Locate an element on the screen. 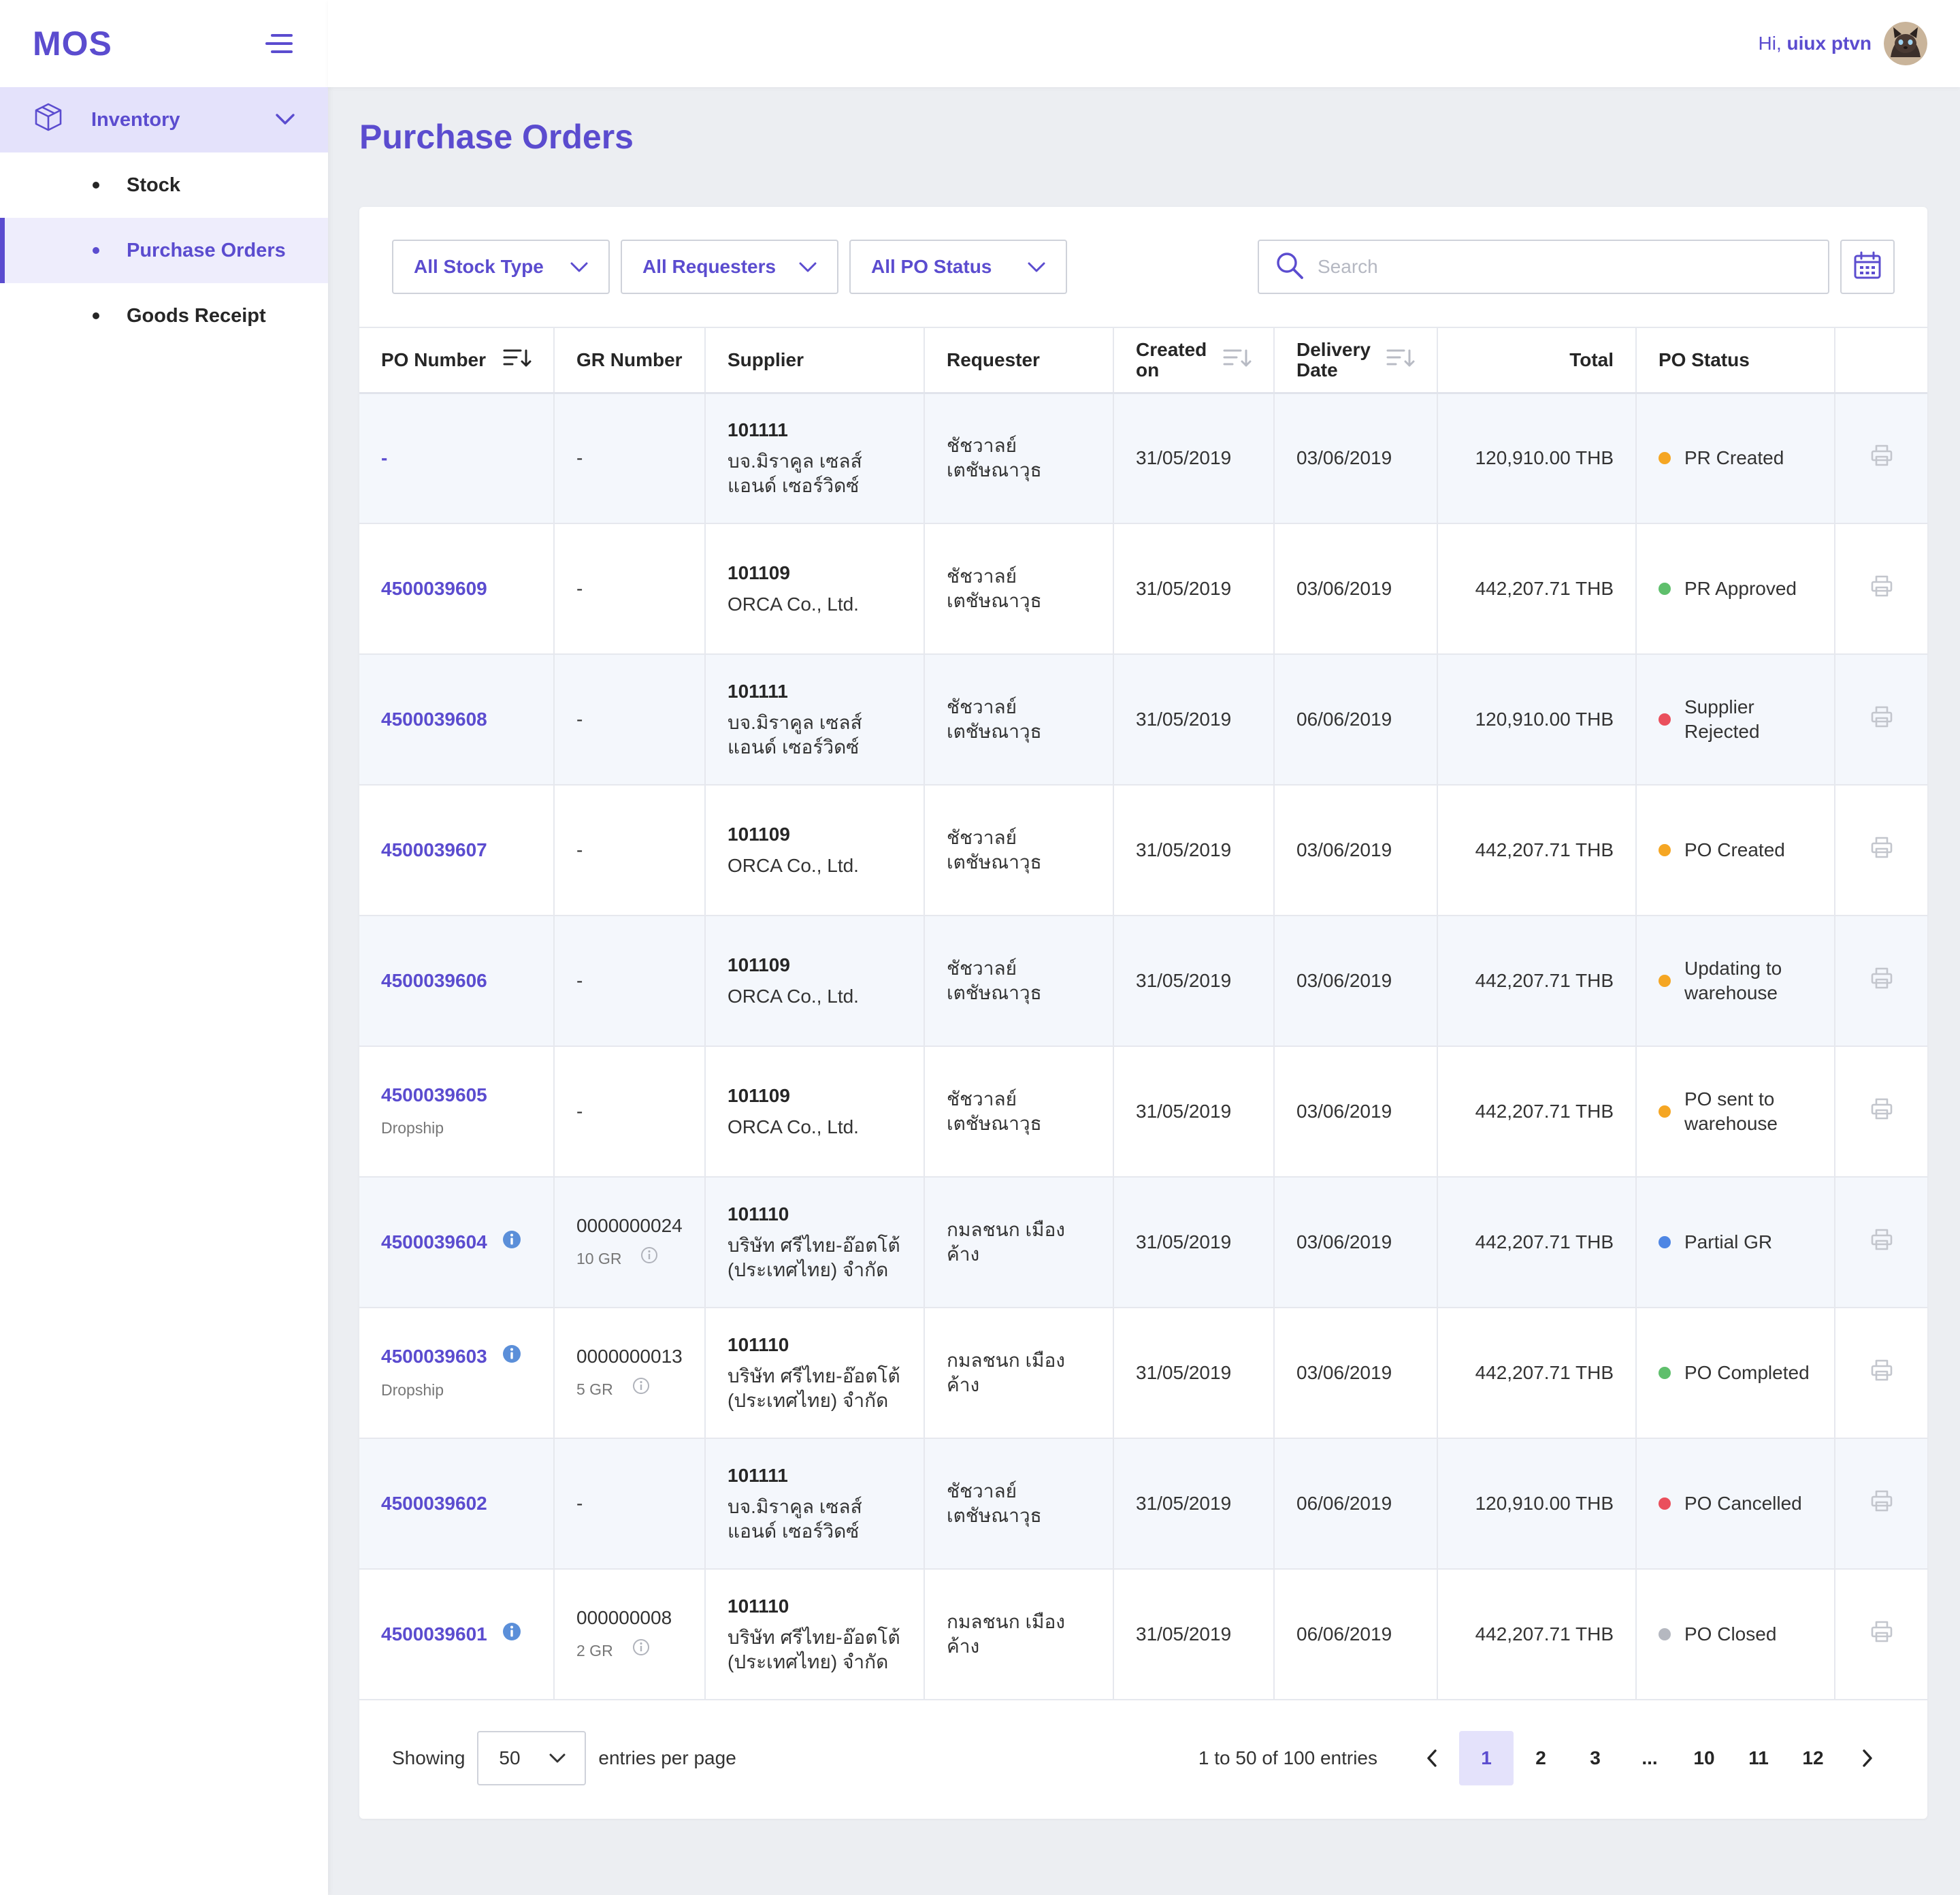  po-number-link: 4500039603 is located at coordinates (451, 1357).